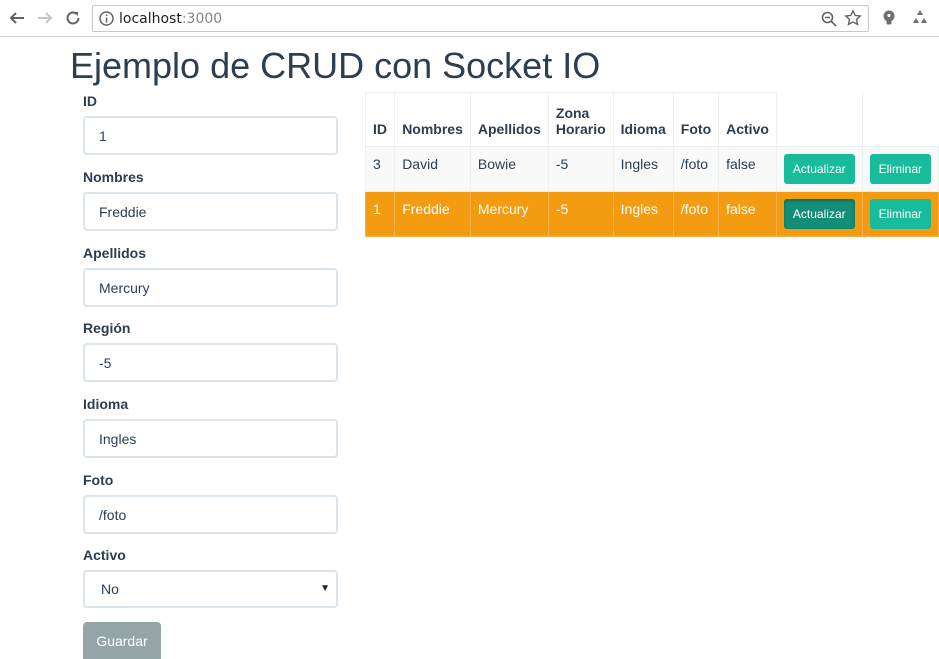 The height and width of the screenshot is (659, 939). What do you see at coordinates (115, 253) in the screenshot?
I see `apellidos-label: Apellidos` at bounding box center [115, 253].